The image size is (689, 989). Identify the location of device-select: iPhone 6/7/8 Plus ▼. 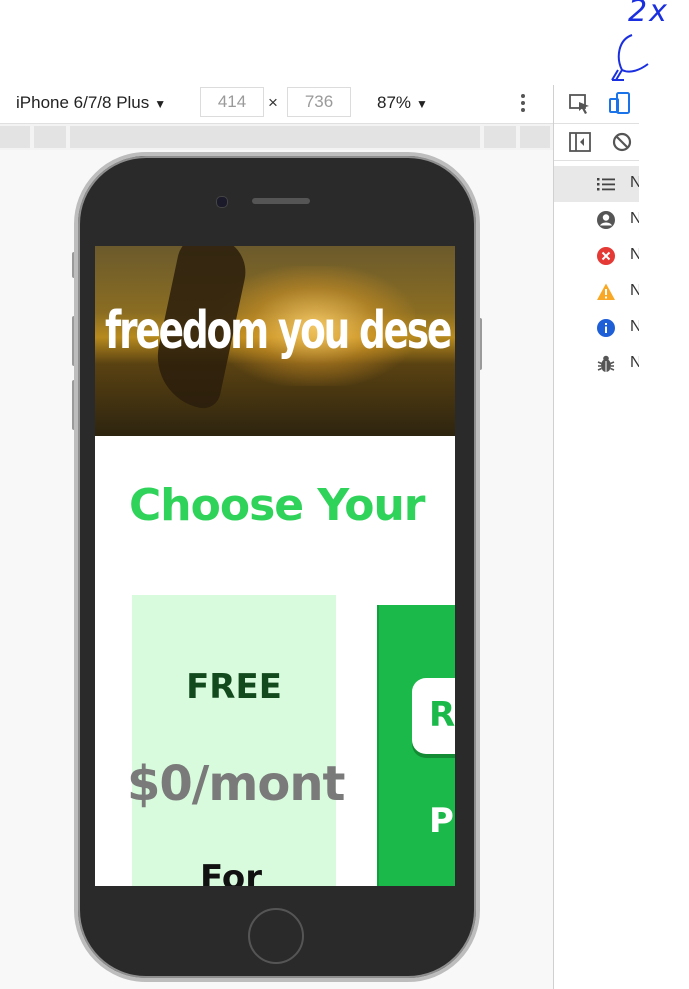
(91, 103).